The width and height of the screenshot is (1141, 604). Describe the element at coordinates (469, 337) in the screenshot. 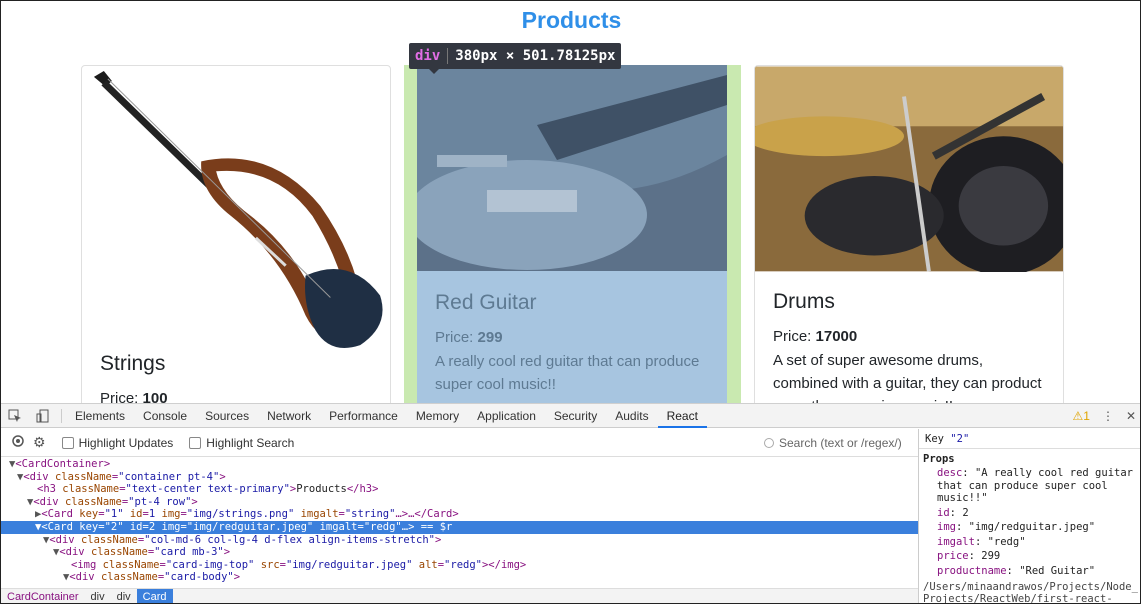

I see `card-price: Price: 299` at that location.